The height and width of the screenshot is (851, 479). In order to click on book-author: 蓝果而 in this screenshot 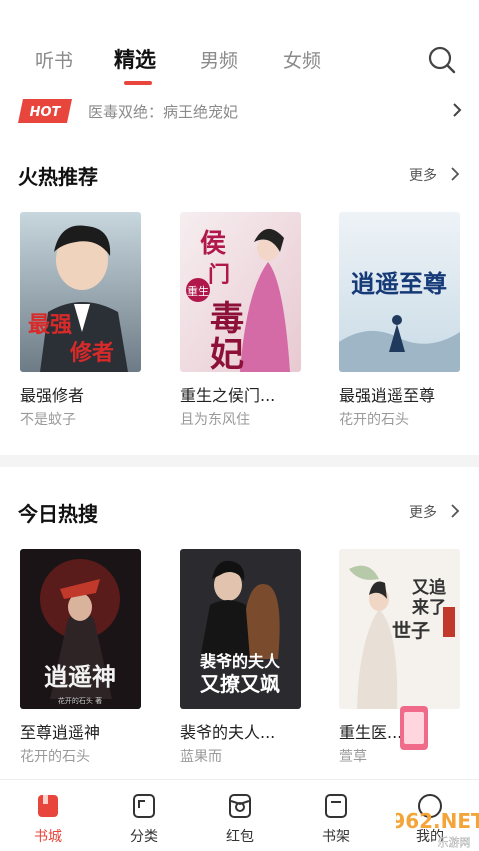, I will do `click(201, 757)`.